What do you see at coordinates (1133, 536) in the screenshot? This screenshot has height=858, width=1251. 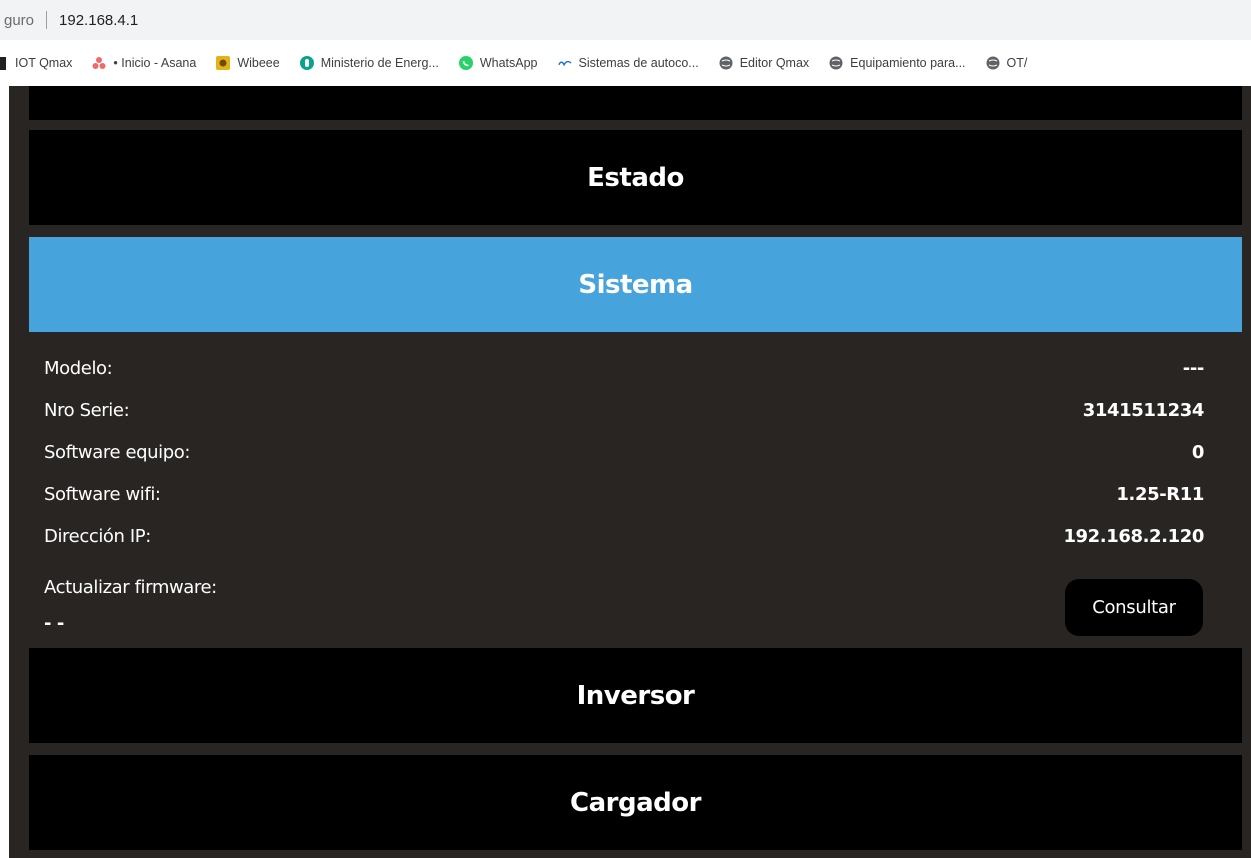 I see `row-value: 192.168.2.120` at bounding box center [1133, 536].